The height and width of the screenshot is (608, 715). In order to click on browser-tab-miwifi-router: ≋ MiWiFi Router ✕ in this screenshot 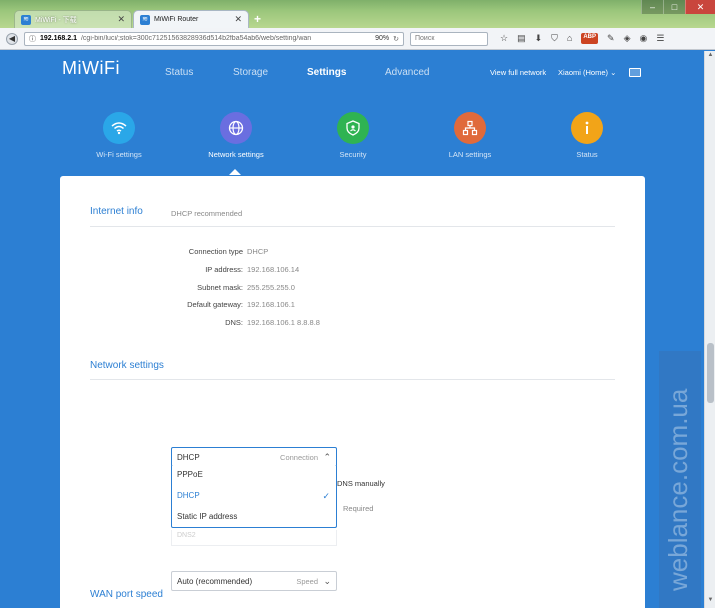, I will do `click(191, 19)`.